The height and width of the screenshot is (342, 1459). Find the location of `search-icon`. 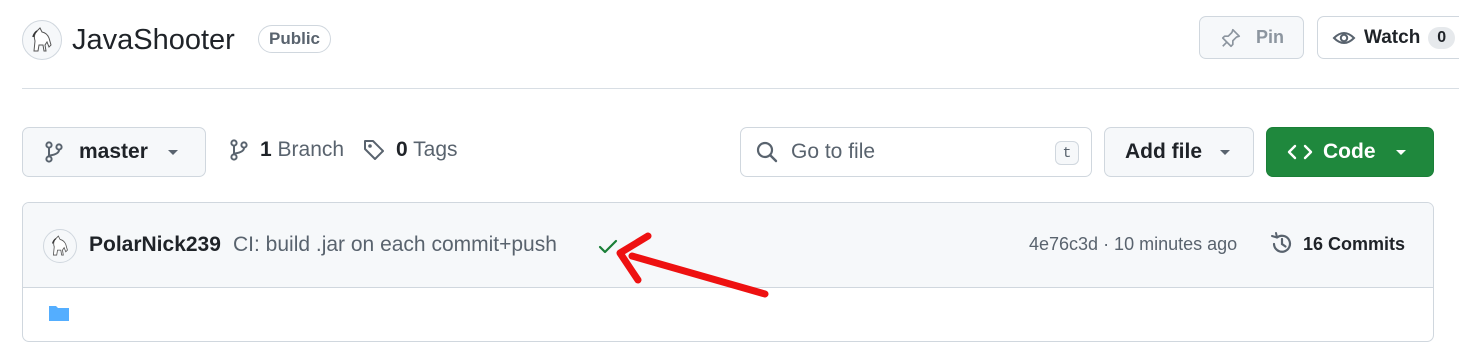

search-icon is located at coordinates (767, 152).